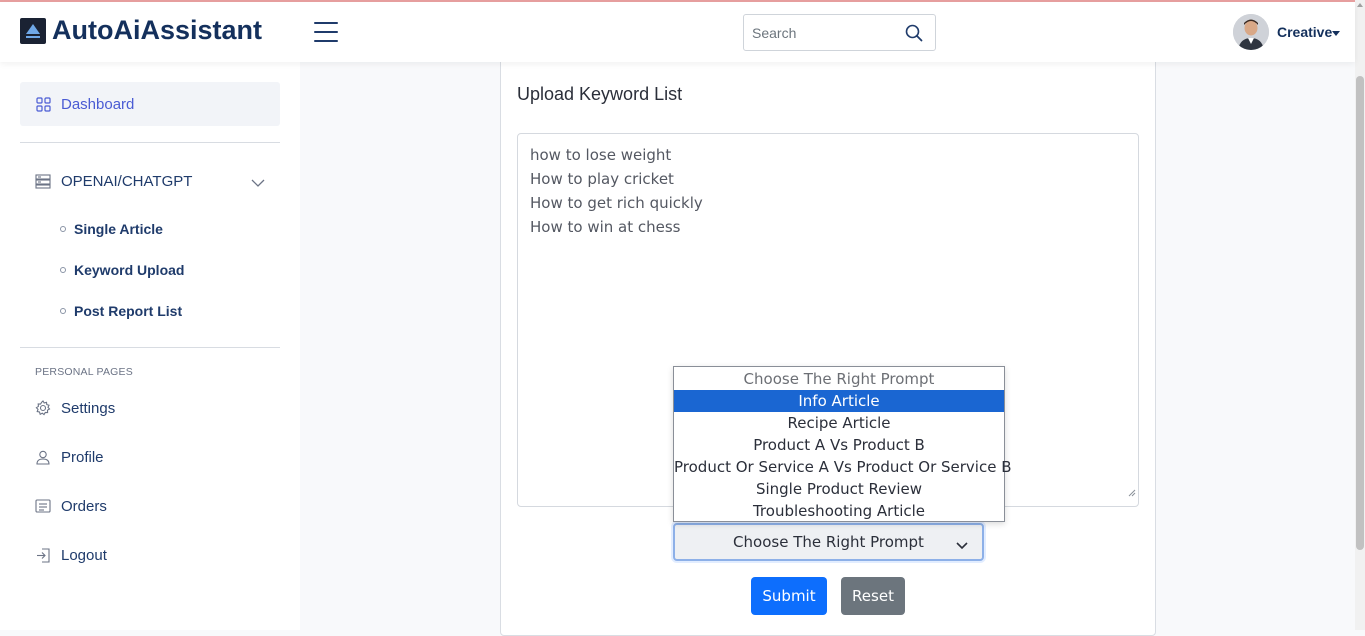 This screenshot has width=1365, height=636. I want to click on menu-toggle-icon, so click(326, 32).